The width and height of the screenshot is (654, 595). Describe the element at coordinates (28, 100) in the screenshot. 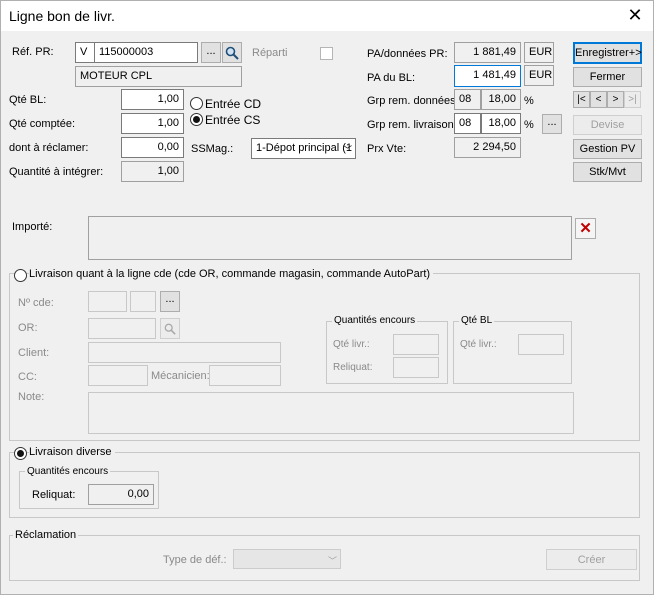

I see `qte-bl-label: Qté BL:` at that location.